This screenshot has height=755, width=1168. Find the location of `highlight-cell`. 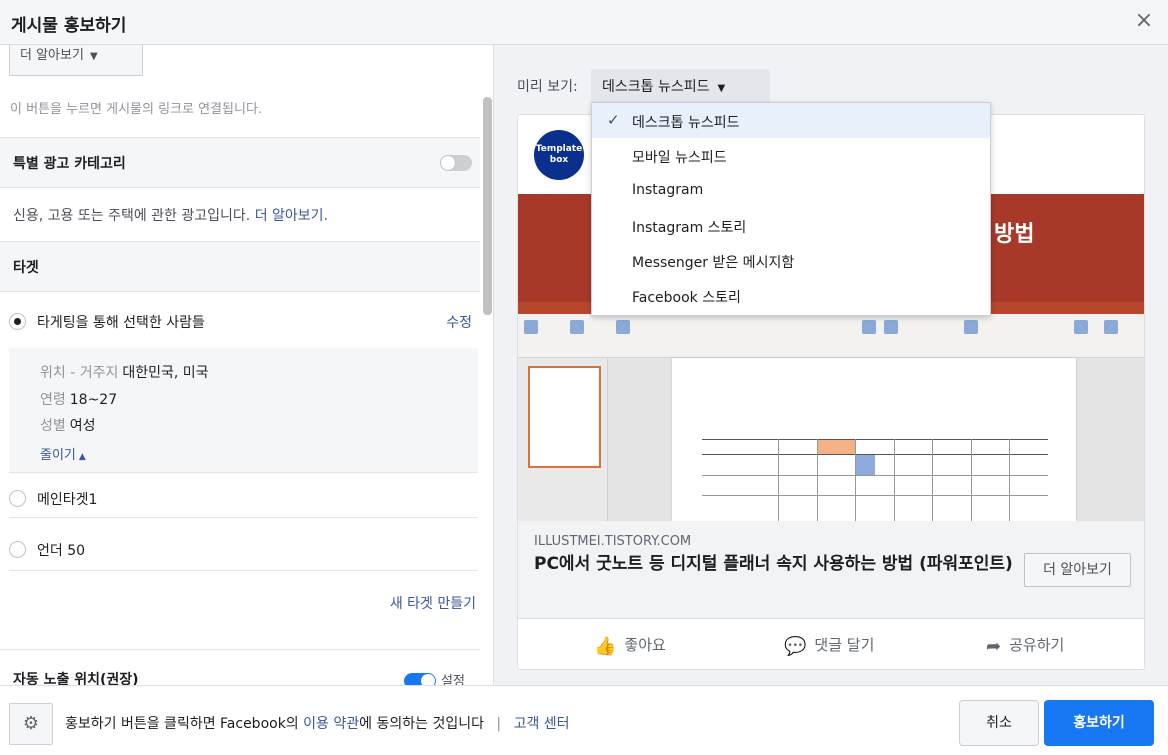

highlight-cell is located at coordinates (865, 465).